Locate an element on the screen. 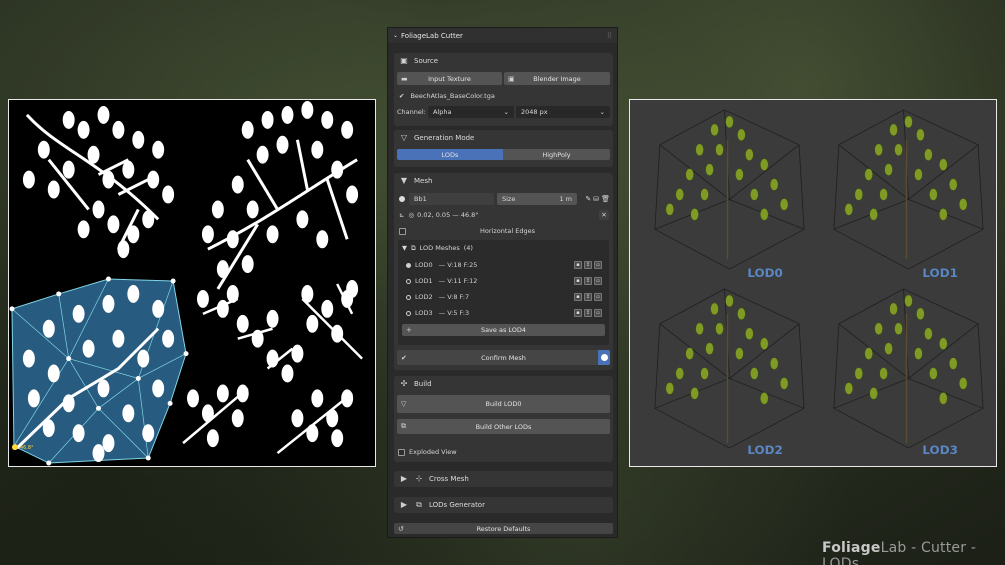  cross-mesh-section: ▶ ⊹ Cross Mesh is located at coordinates (503, 479).